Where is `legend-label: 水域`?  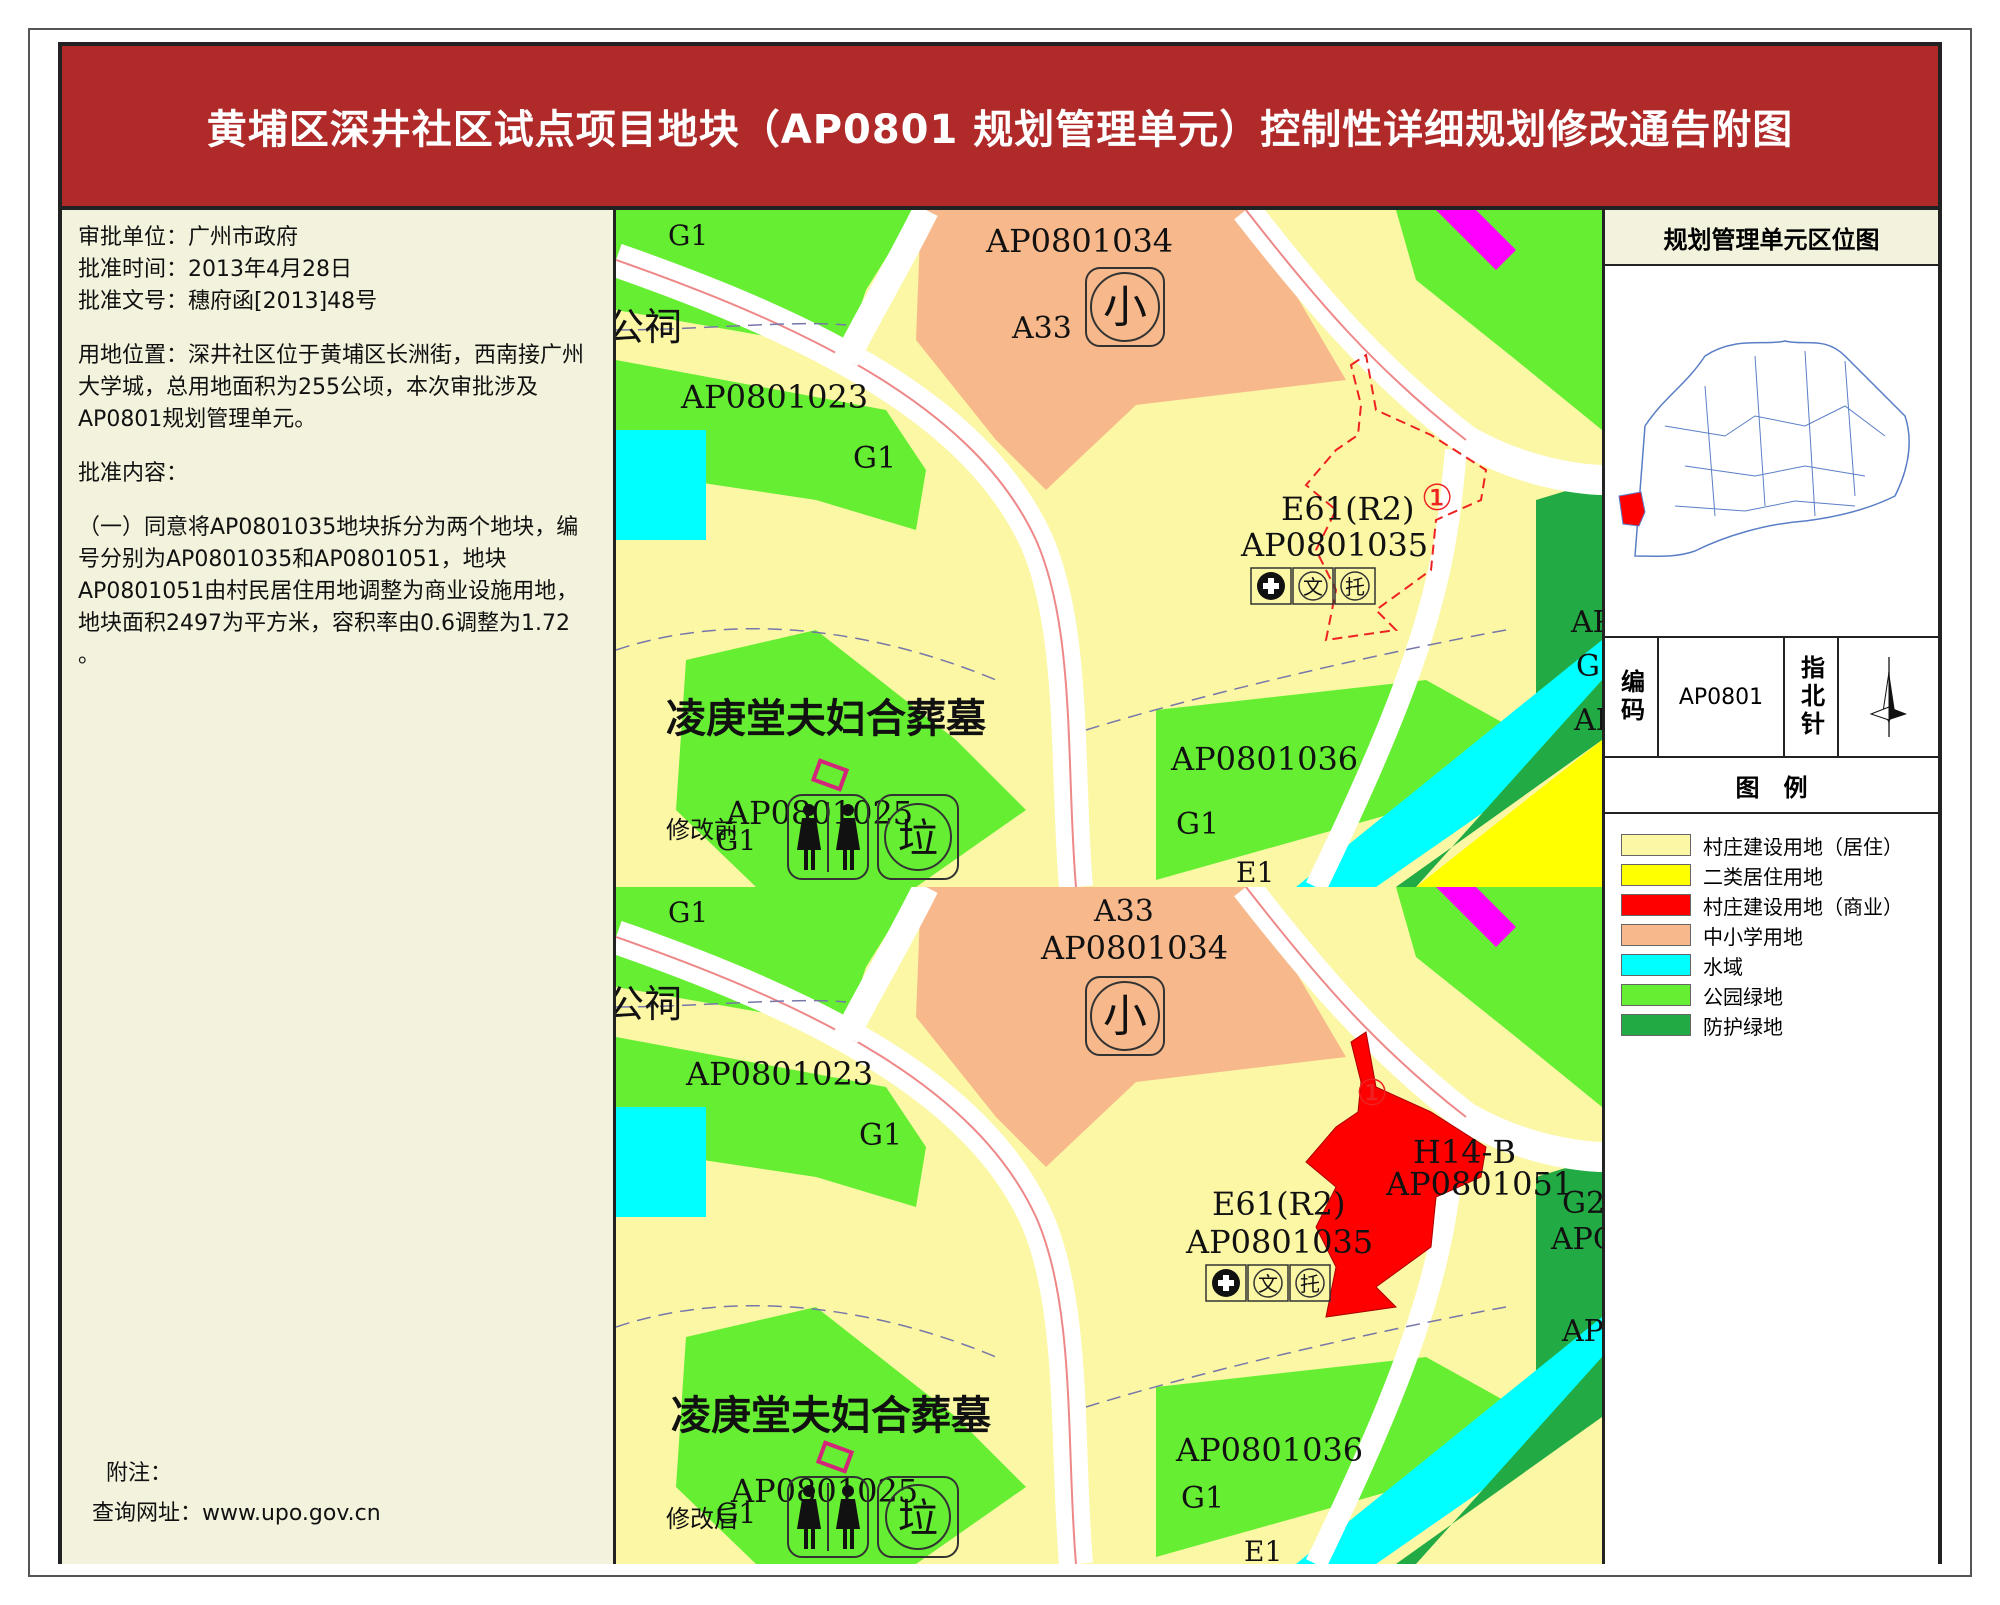
legend-label: 水域 is located at coordinates (1723, 966).